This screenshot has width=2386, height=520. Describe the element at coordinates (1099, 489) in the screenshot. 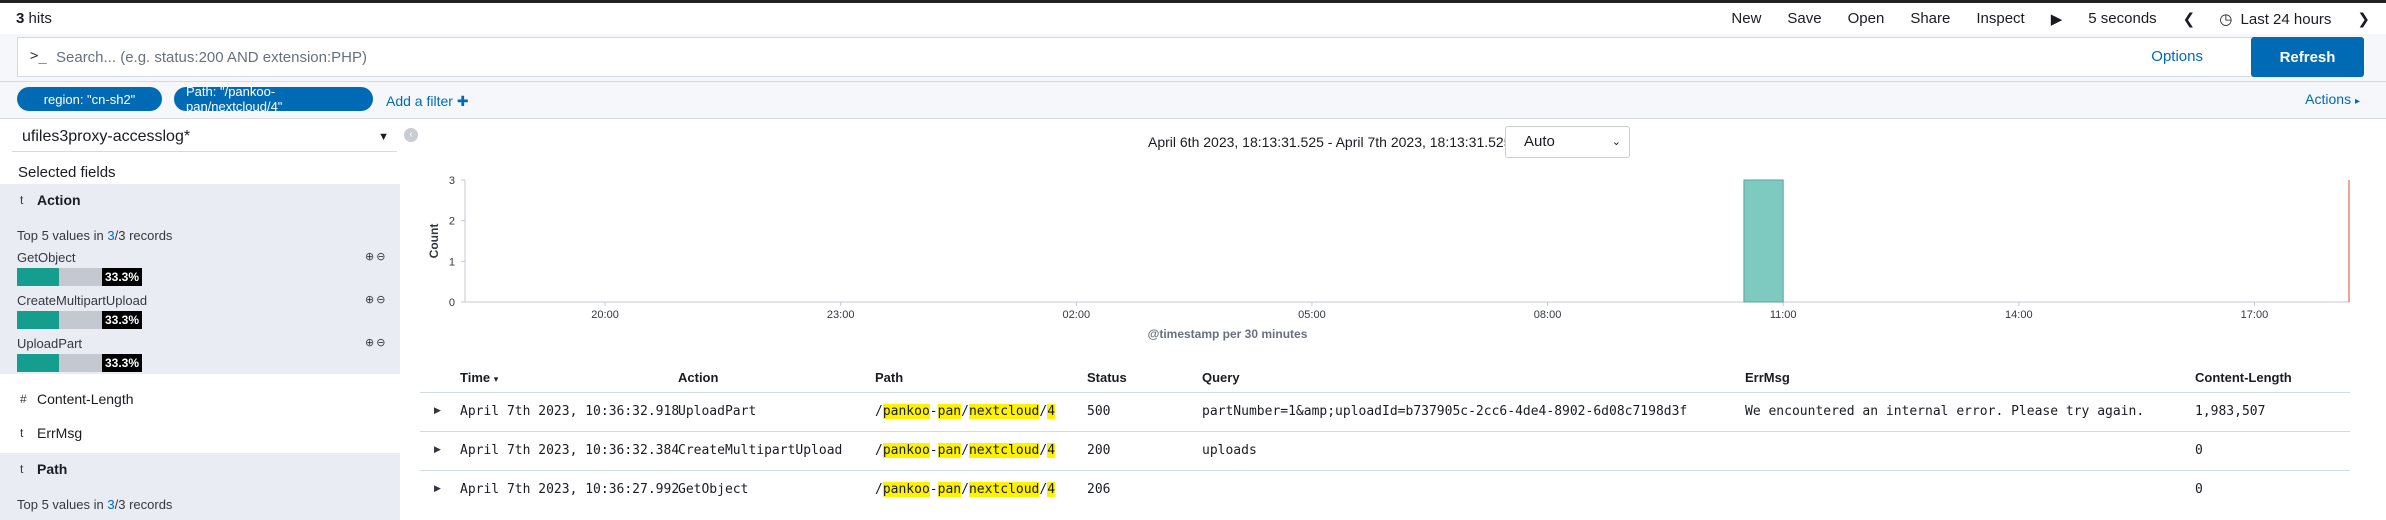

I see `cell-status: 206` at that location.